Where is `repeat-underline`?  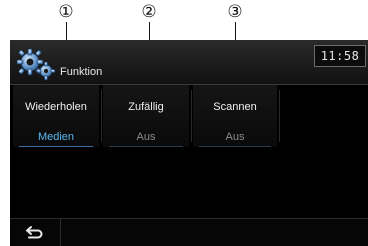 repeat-underline is located at coordinates (56, 146).